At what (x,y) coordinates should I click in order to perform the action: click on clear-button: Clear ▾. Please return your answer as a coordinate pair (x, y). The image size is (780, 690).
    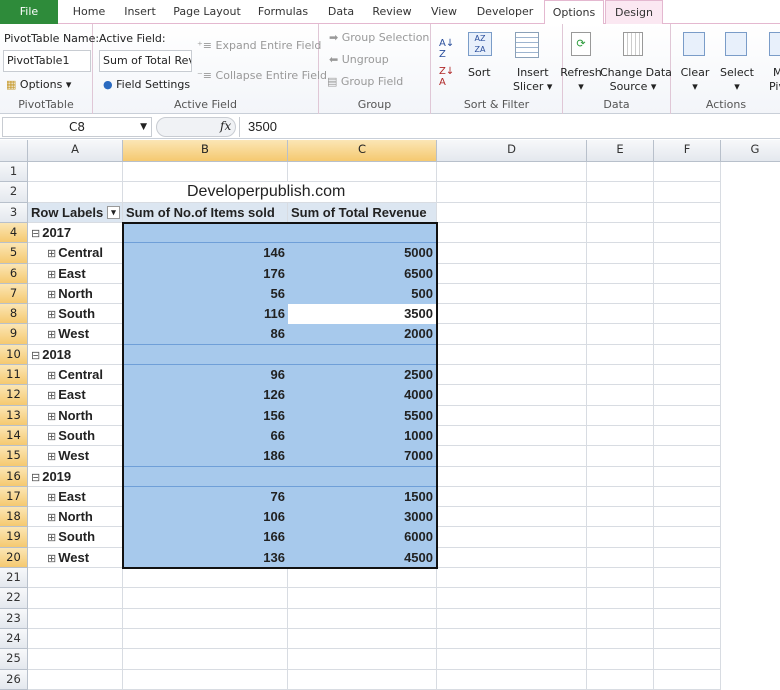
    Looking at the image, I should click on (695, 80).